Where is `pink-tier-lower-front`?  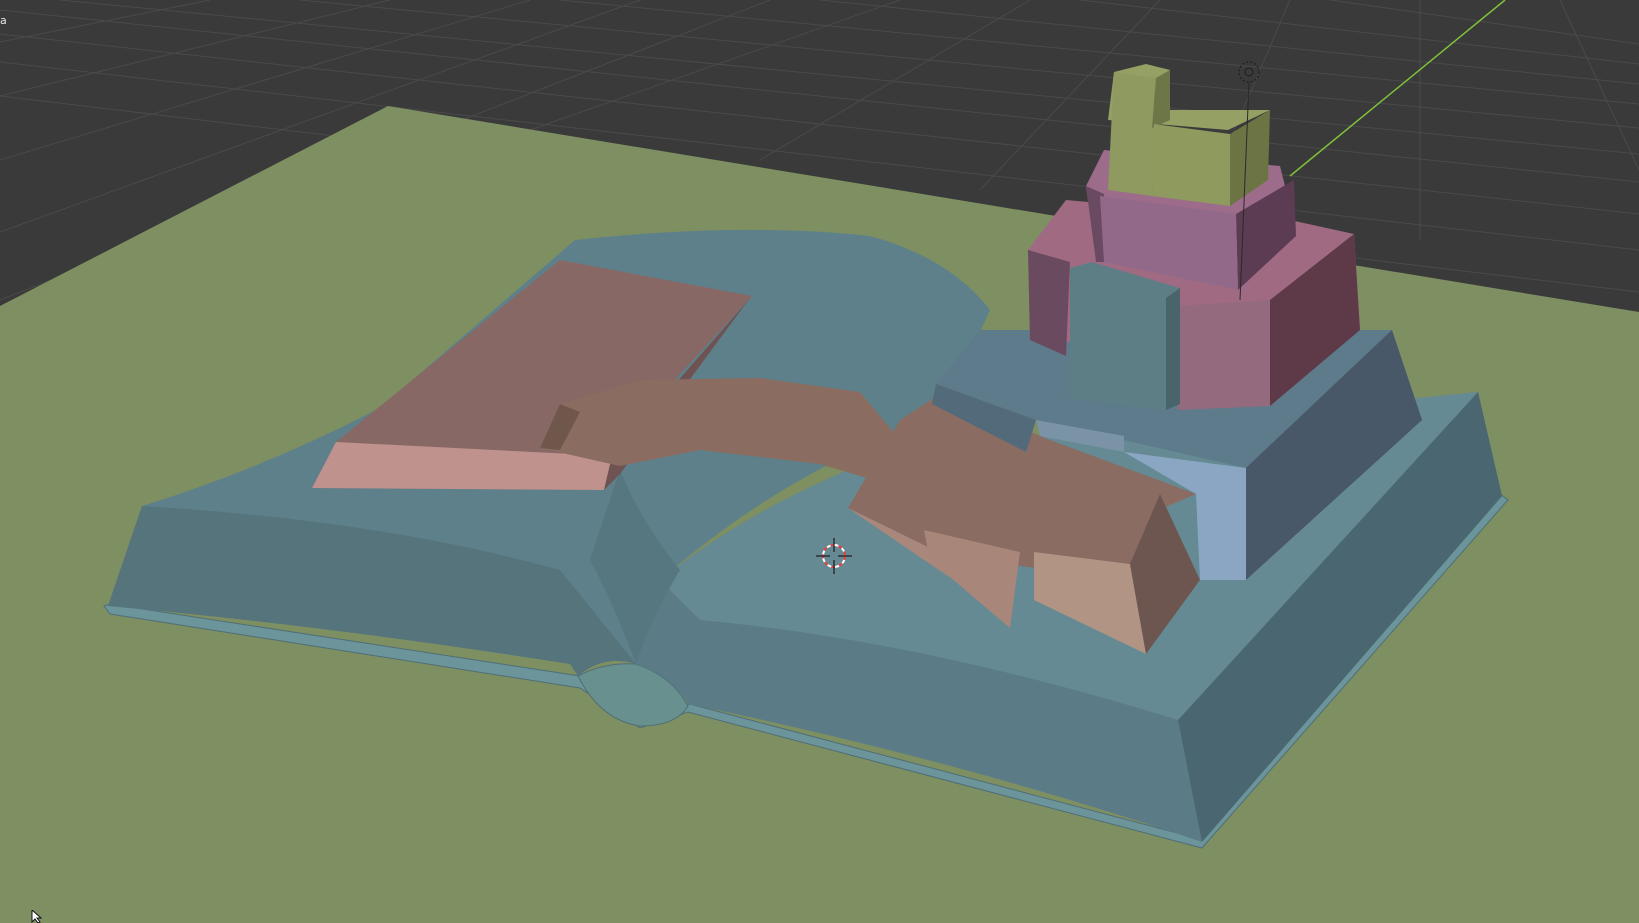
pink-tier-lower-front is located at coordinates (1223, 355).